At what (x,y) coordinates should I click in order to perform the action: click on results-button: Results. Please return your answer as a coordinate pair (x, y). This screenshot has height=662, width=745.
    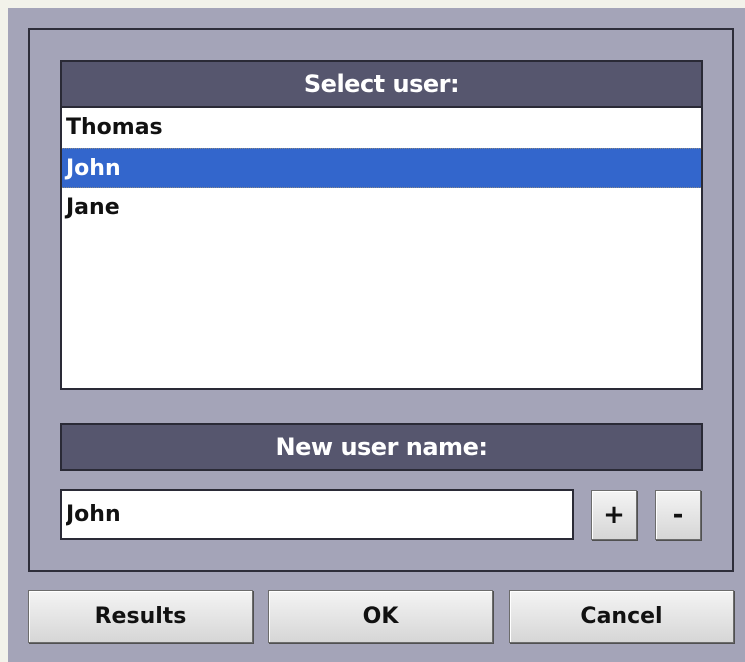
    Looking at the image, I should click on (140, 616).